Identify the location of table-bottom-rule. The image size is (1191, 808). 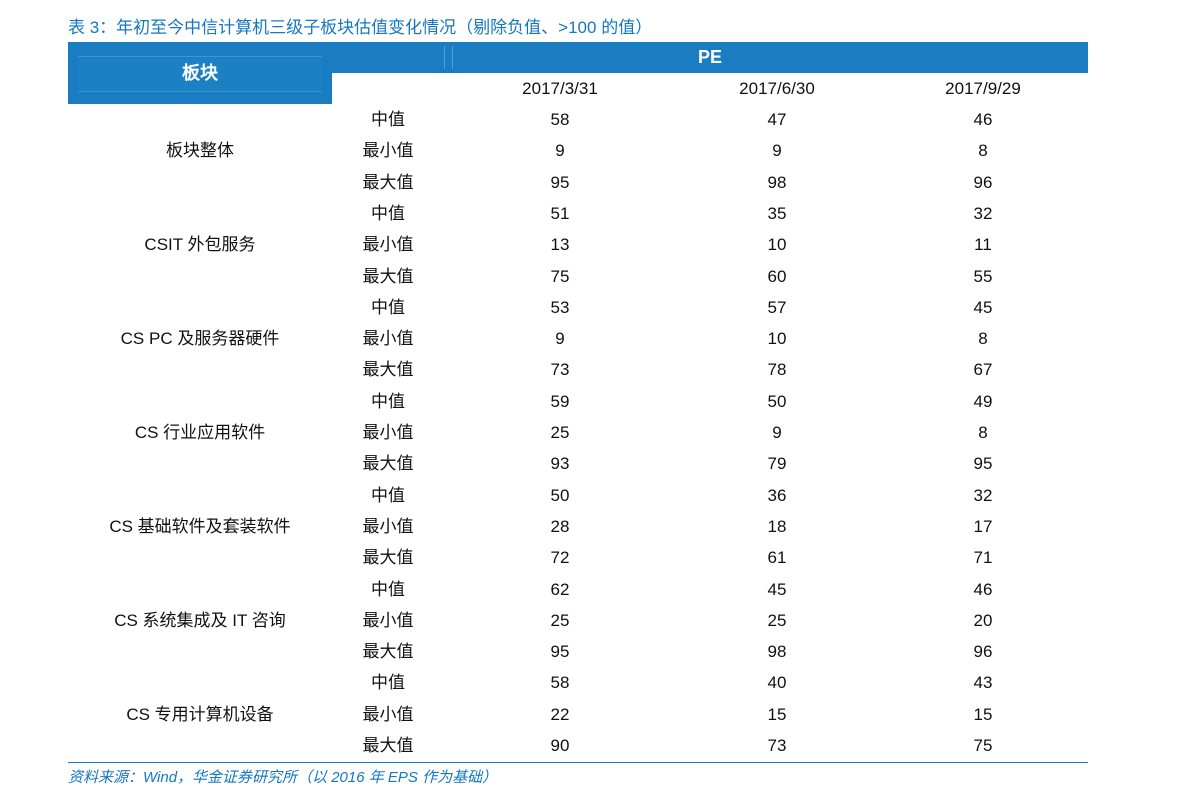
(578, 762).